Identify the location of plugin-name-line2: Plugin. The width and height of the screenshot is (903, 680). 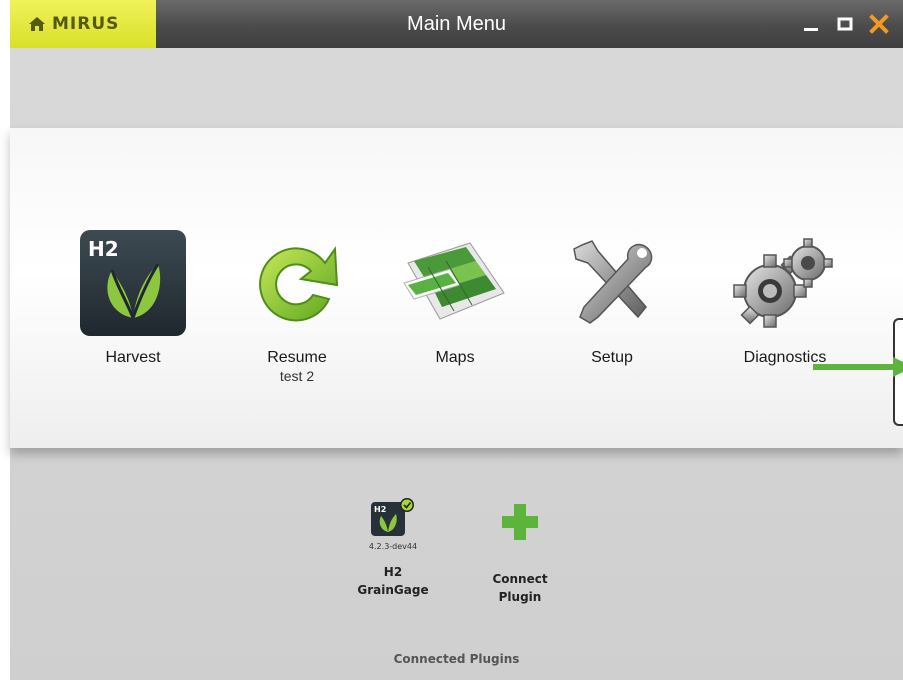
(520, 597).